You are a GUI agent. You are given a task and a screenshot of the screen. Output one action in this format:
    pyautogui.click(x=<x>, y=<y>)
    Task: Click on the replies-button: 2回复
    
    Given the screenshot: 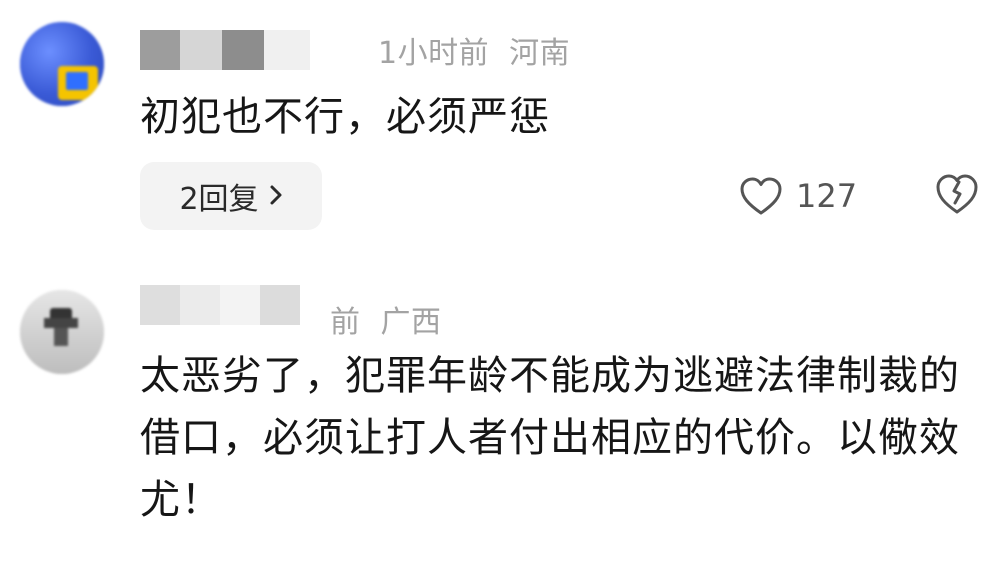 What is the action you would take?
    pyautogui.click(x=231, y=196)
    